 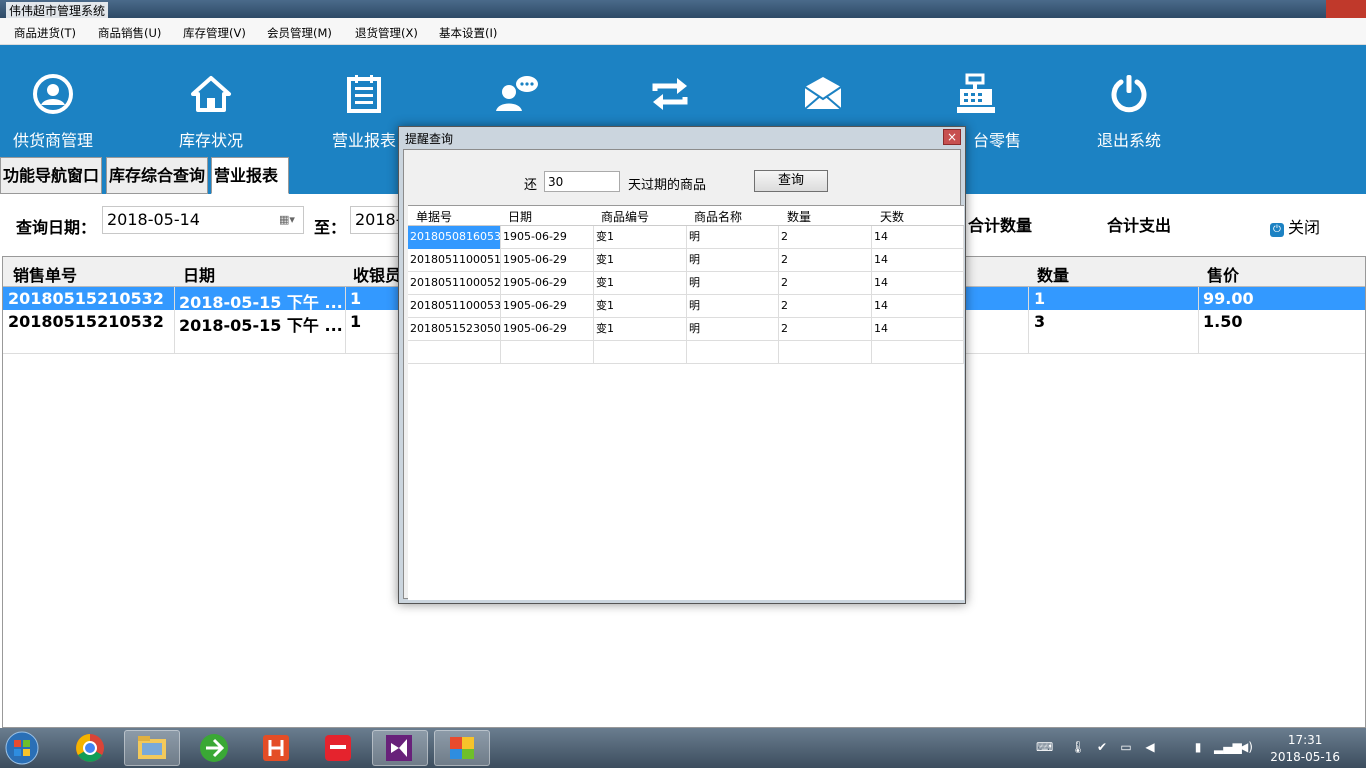 I want to click on calendar-dropdown-icon: ▦▾, so click(x=288, y=220).